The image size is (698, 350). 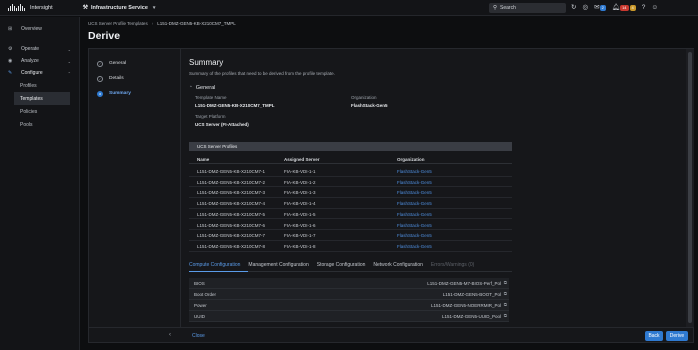 What do you see at coordinates (235, 105) in the screenshot?
I see `field-value: L151-DMZ-GEN5-KB-X210CM7_TMPL` at bounding box center [235, 105].